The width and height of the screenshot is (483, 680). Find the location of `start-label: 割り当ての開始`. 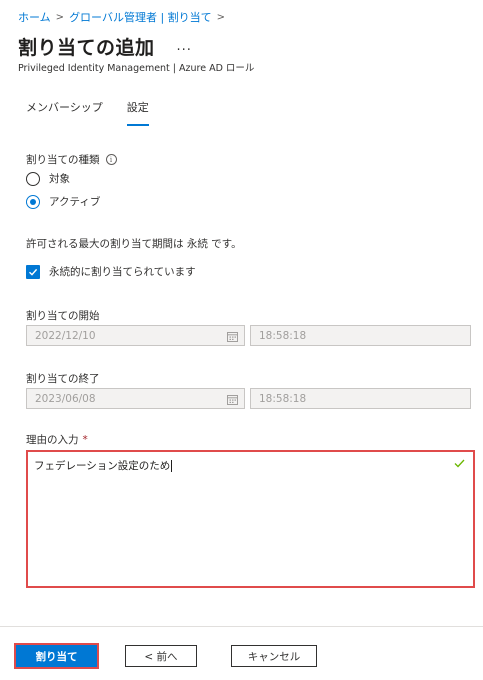

start-label: 割り当ての開始 is located at coordinates (63, 316).